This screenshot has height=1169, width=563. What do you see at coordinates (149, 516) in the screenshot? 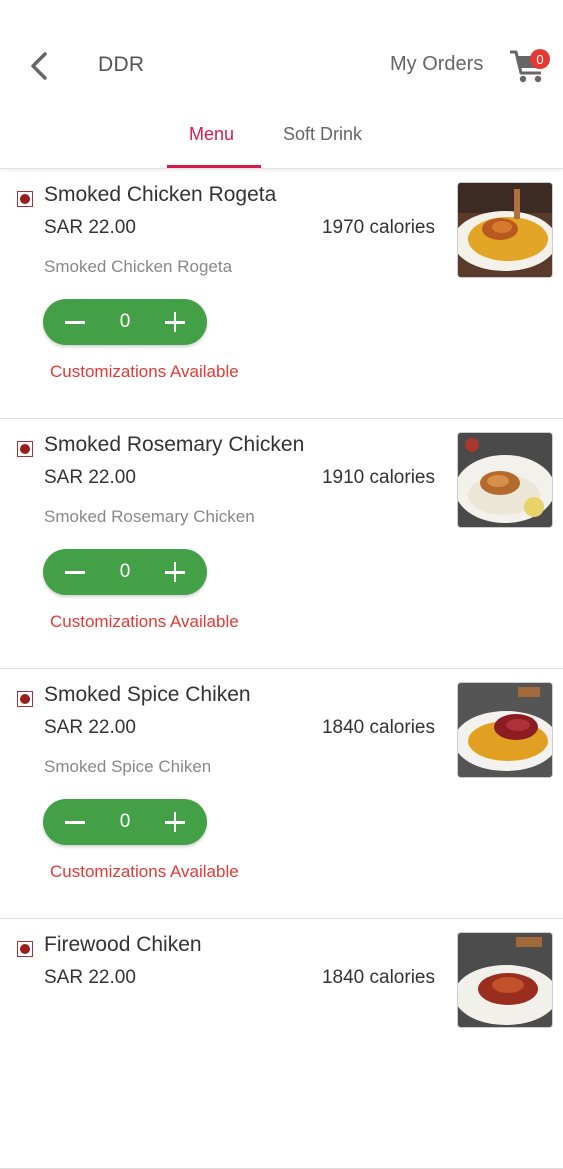
I see `item-description: Smoked Rosemary Chicken` at bounding box center [149, 516].